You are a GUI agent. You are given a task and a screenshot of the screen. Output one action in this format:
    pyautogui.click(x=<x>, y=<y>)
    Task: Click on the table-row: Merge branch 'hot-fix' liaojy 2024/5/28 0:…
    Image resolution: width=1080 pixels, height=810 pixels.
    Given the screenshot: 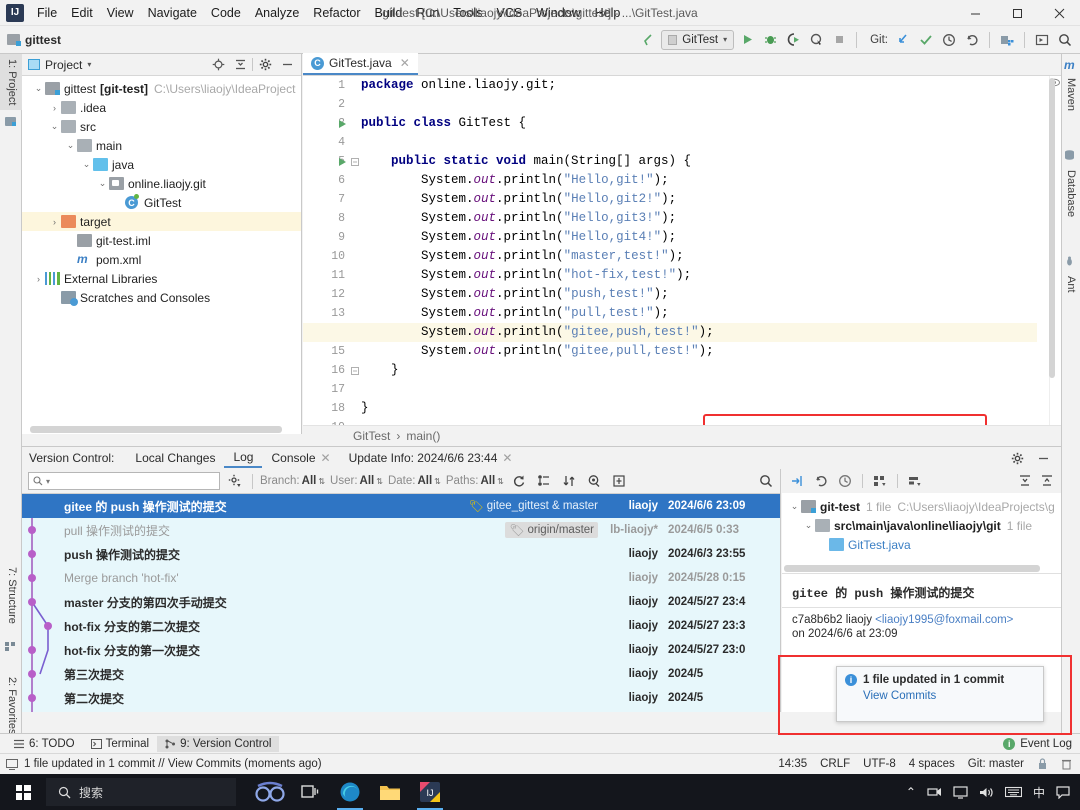 What is the action you would take?
    pyautogui.click(x=401, y=578)
    